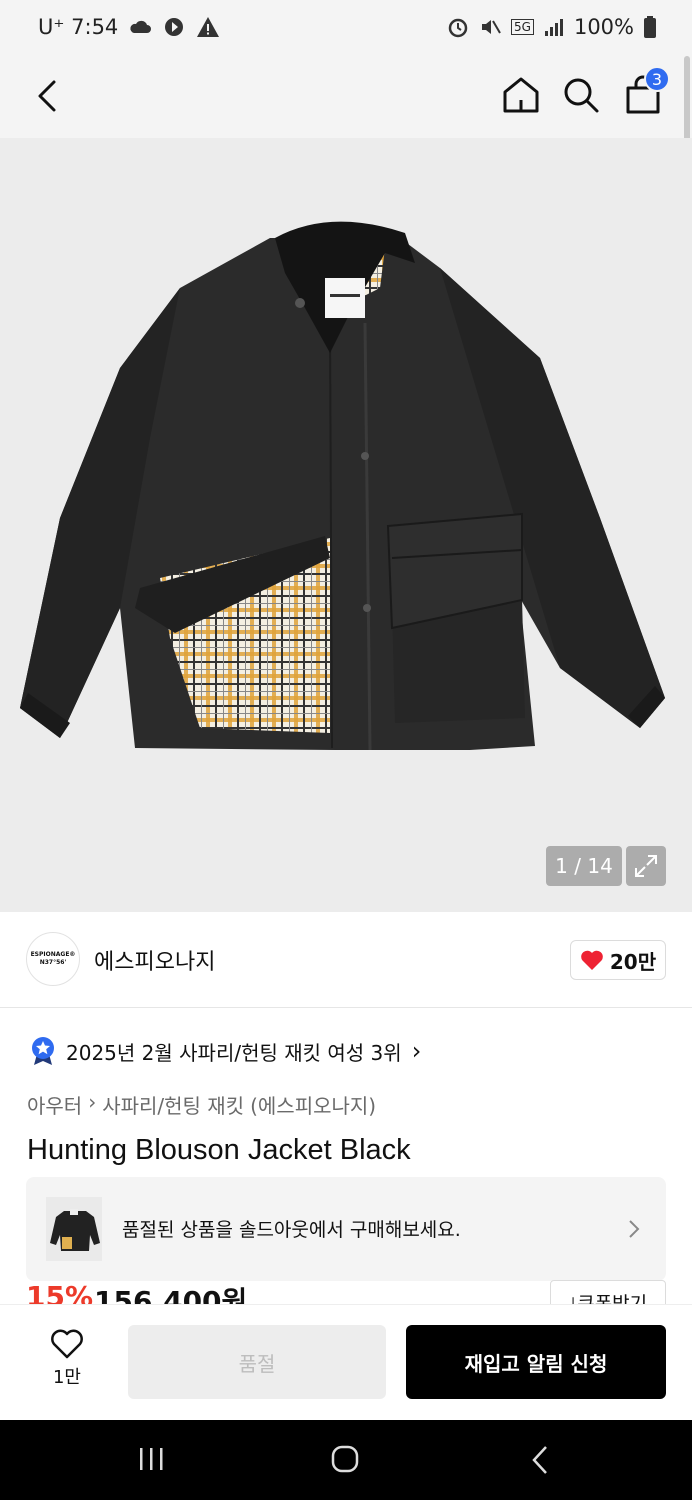 The image size is (692, 1500). What do you see at coordinates (581, 95) in the screenshot?
I see `search-icon` at bounding box center [581, 95].